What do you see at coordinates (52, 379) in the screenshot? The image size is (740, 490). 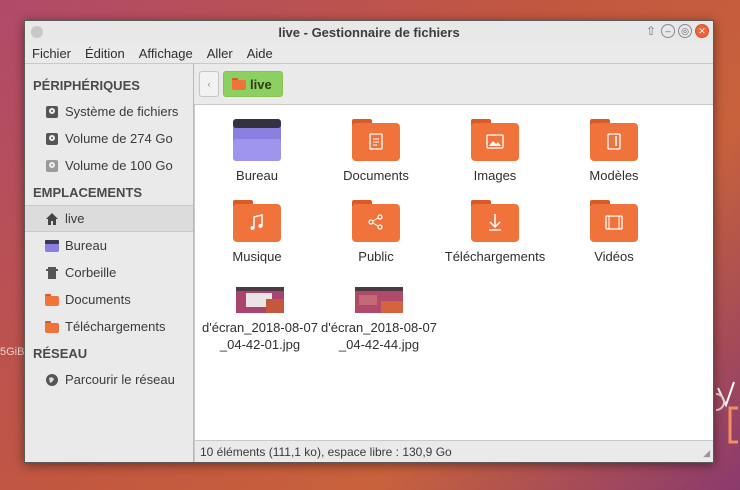 I see `network-icon` at bounding box center [52, 379].